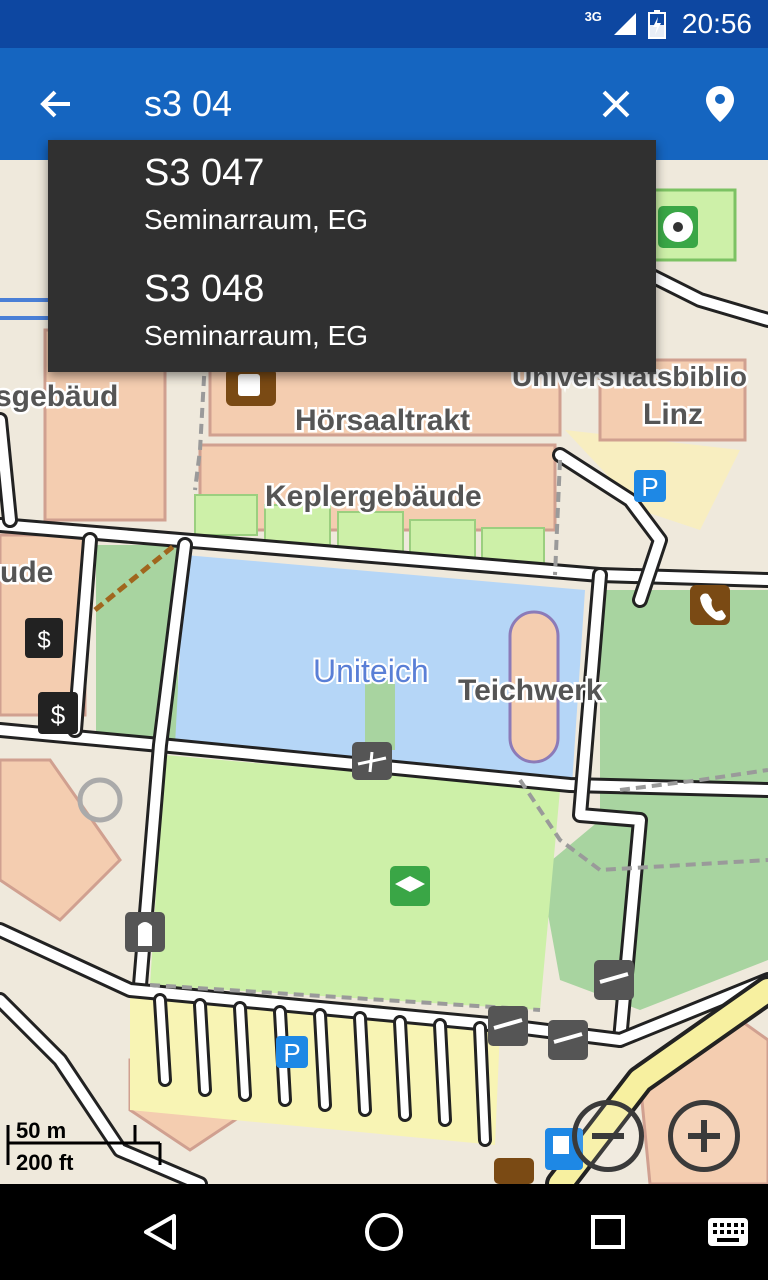 The width and height of the screenshot is (768, 1280). What do you see at coordinates (41, 1130) in the screenshot?
I see `scale-metric: 50 m` at bounding box center [41, 1130].